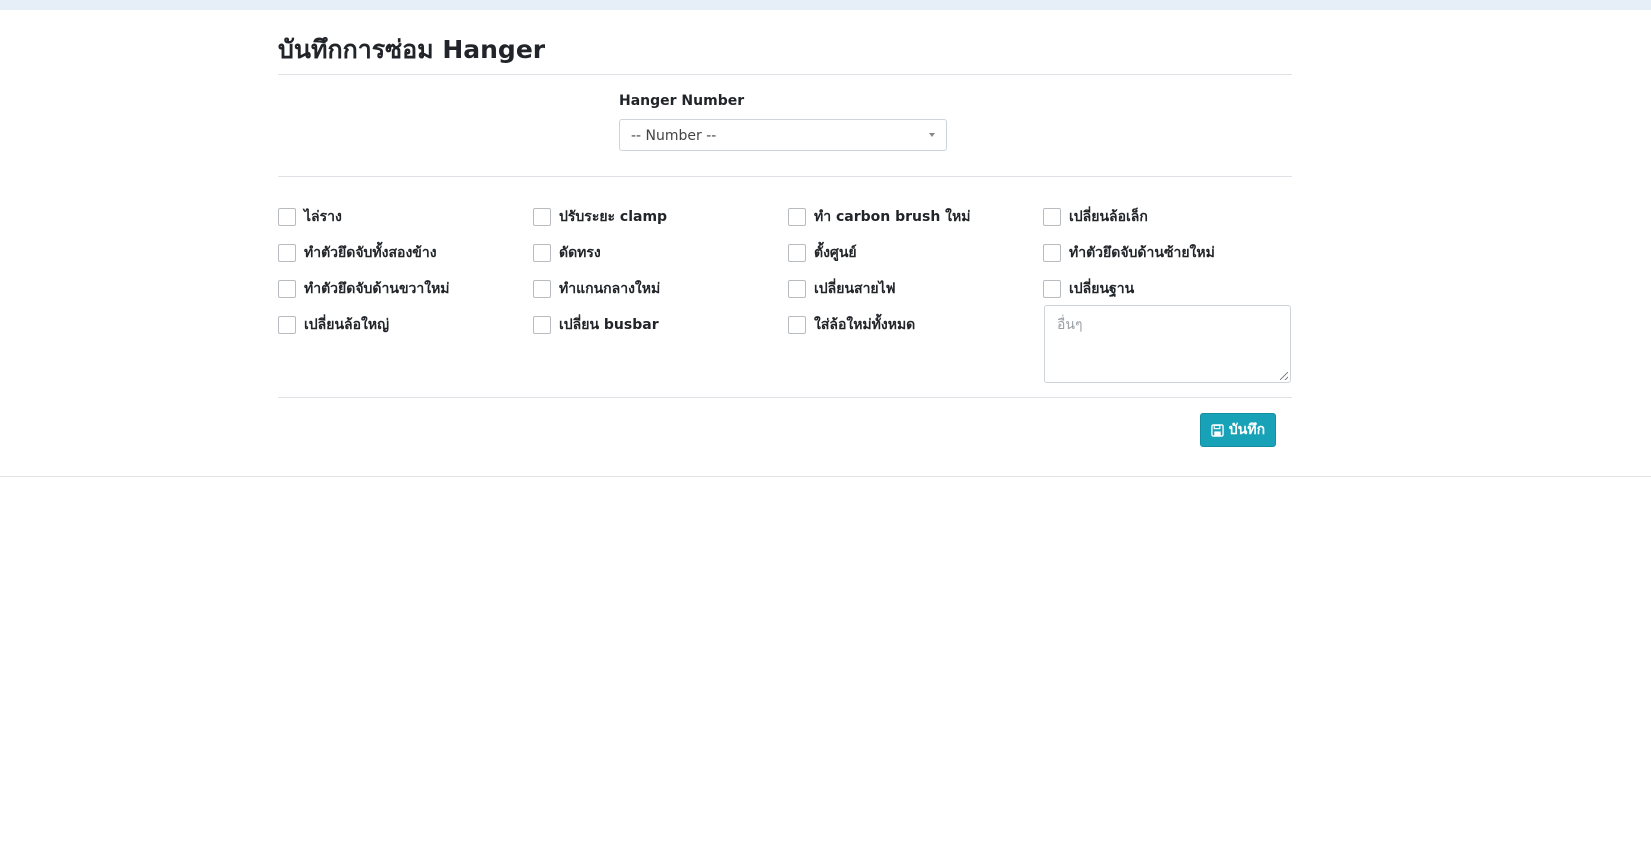 This screenshot has height=868, width=1651. I want to click on checkbox-item-busbar: เปลี่ยน busbar, so click(596, 325).